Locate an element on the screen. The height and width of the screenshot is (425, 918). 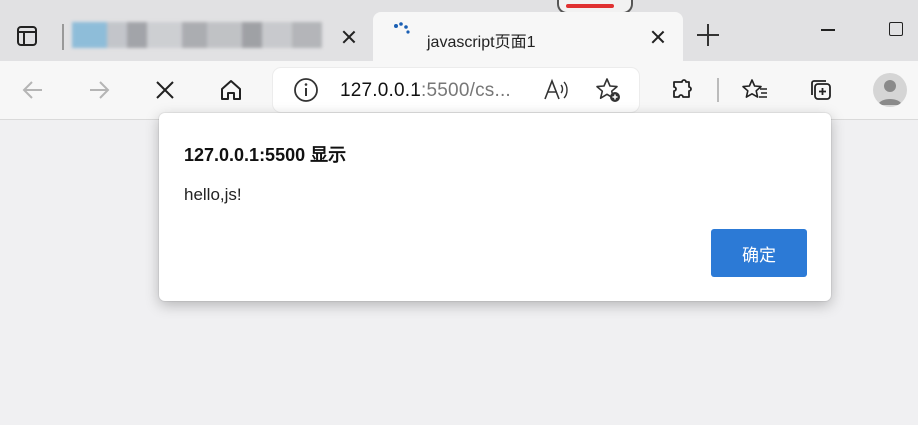
url-host: 127.0.0.1 is located at coordinates (381, 90).